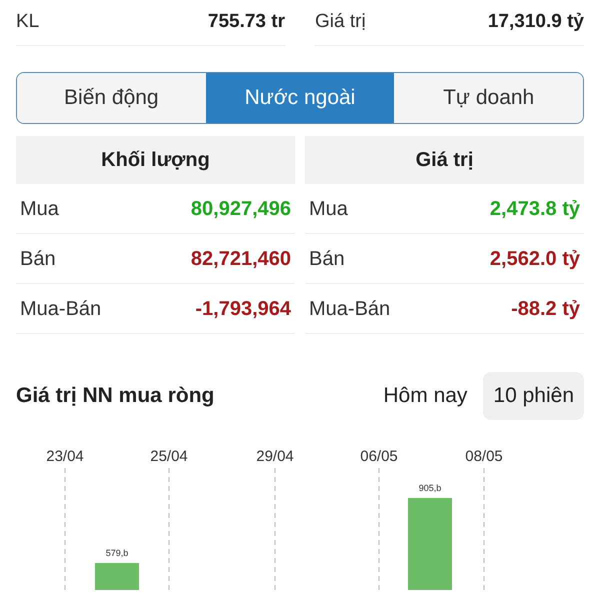  Describe the element at coordinates (533, 396) in the screenshot. I see `period-toggle: 10 phiên` at that location.